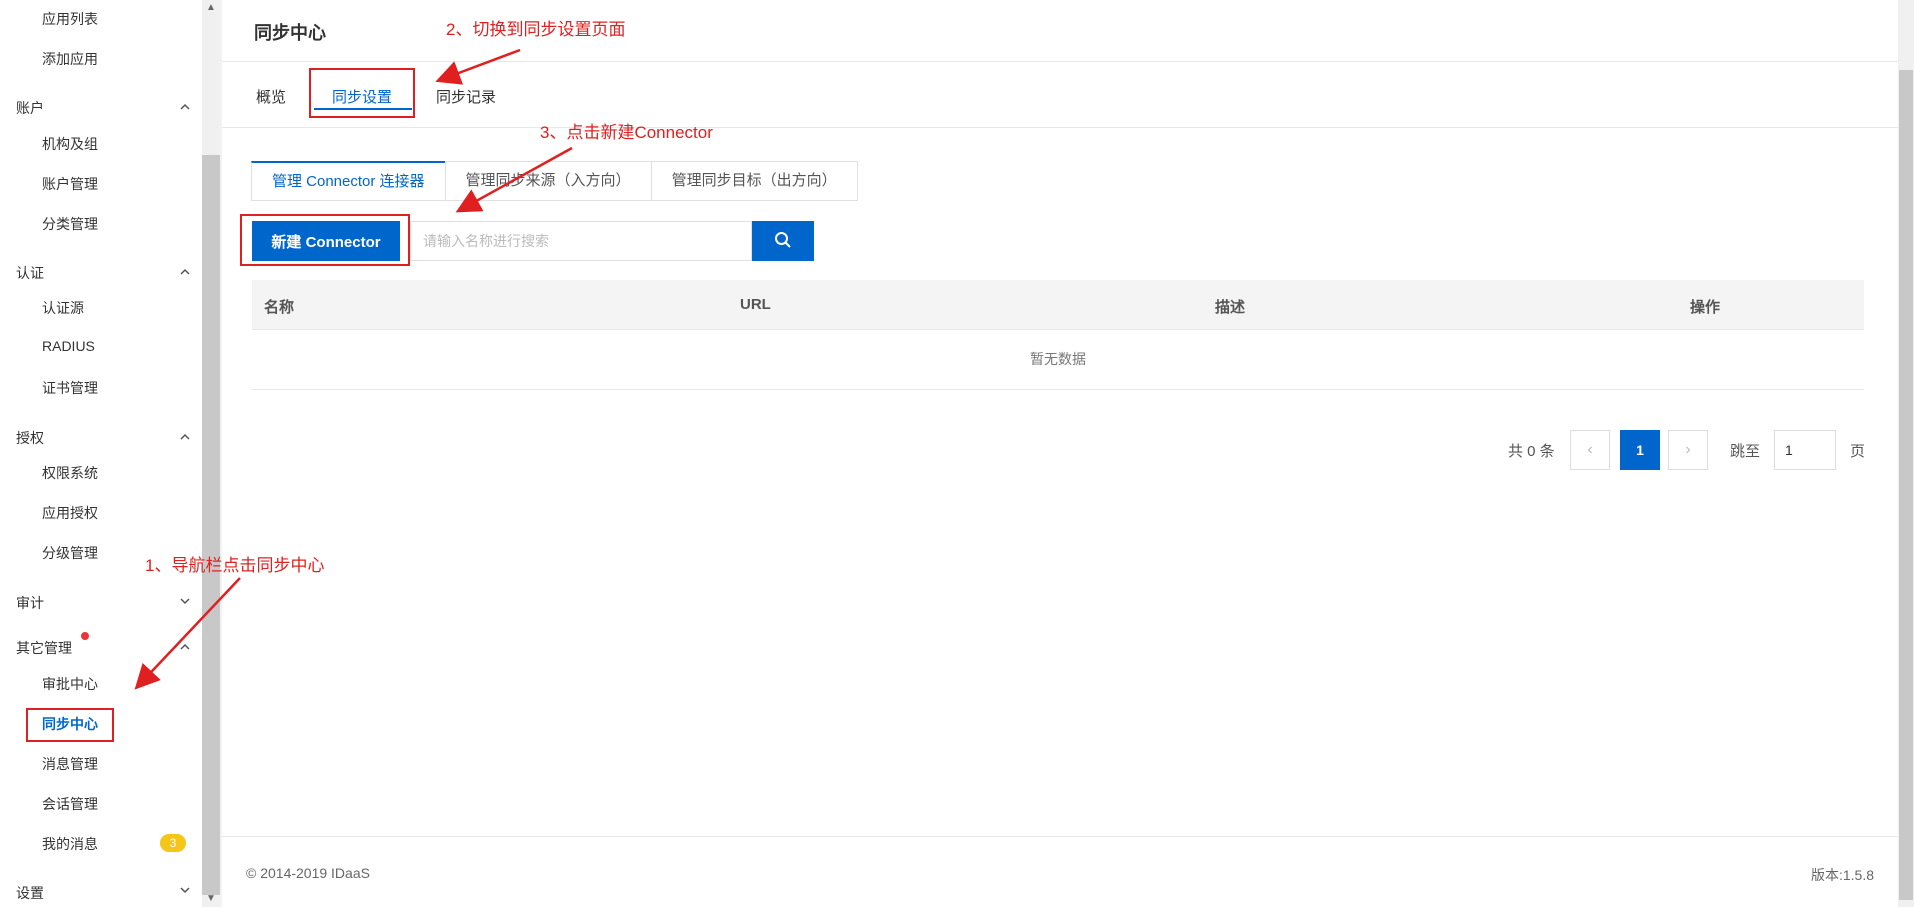 This screenshot has height=907, width=1914. What do you see at coordinates (1531, 451) in the screenshot?
I see `pagination-total: 共 0 条` at bounding box center [1531, 451].